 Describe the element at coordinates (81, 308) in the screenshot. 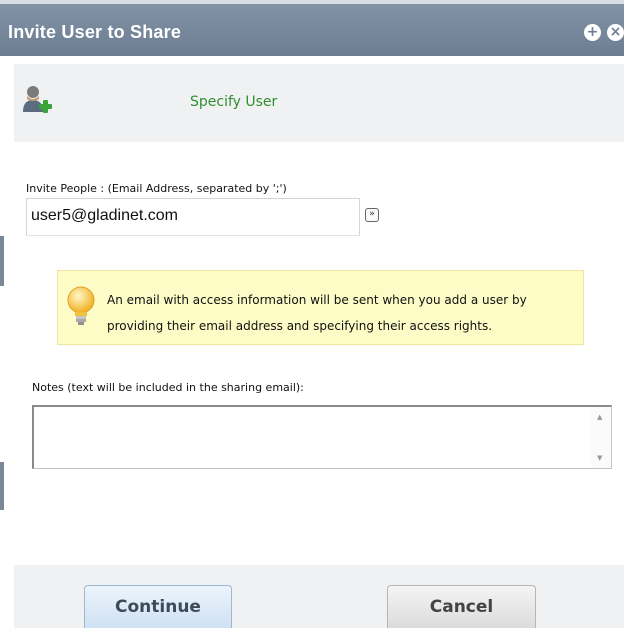

I see `lightbulb-icon` at that location.